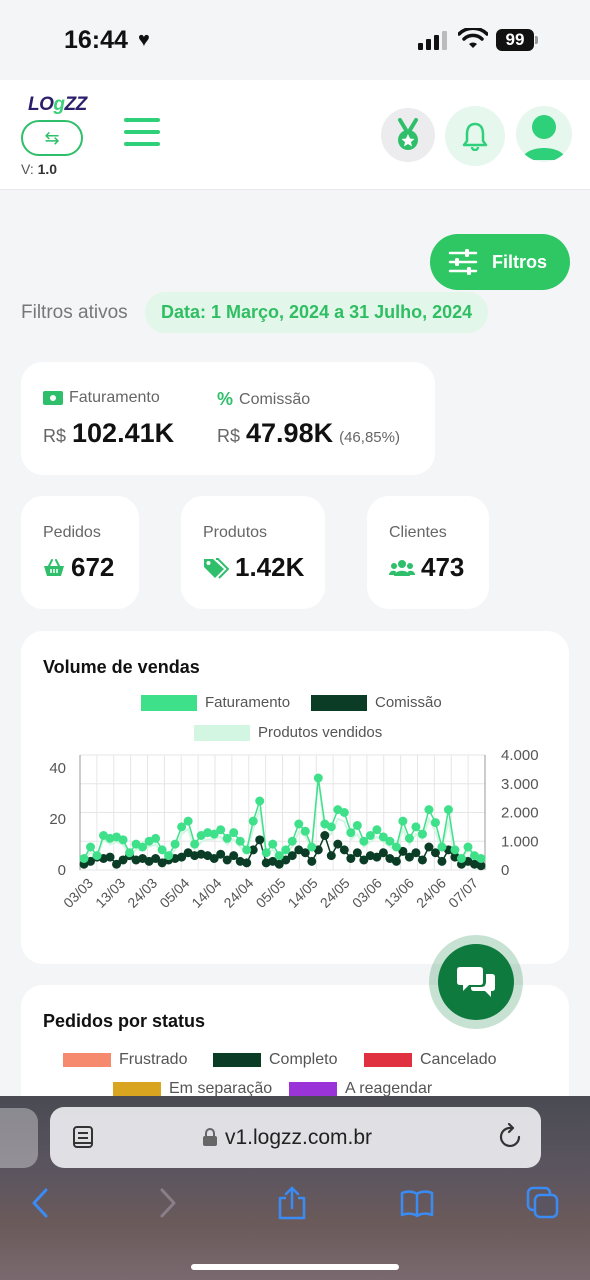 The width and height of the screenshot is (590, 1280). What do you see at coordinates (174, 893) in the screenshot?
I see `x-tick-label: 05/04` at bounding box center [174, 893].